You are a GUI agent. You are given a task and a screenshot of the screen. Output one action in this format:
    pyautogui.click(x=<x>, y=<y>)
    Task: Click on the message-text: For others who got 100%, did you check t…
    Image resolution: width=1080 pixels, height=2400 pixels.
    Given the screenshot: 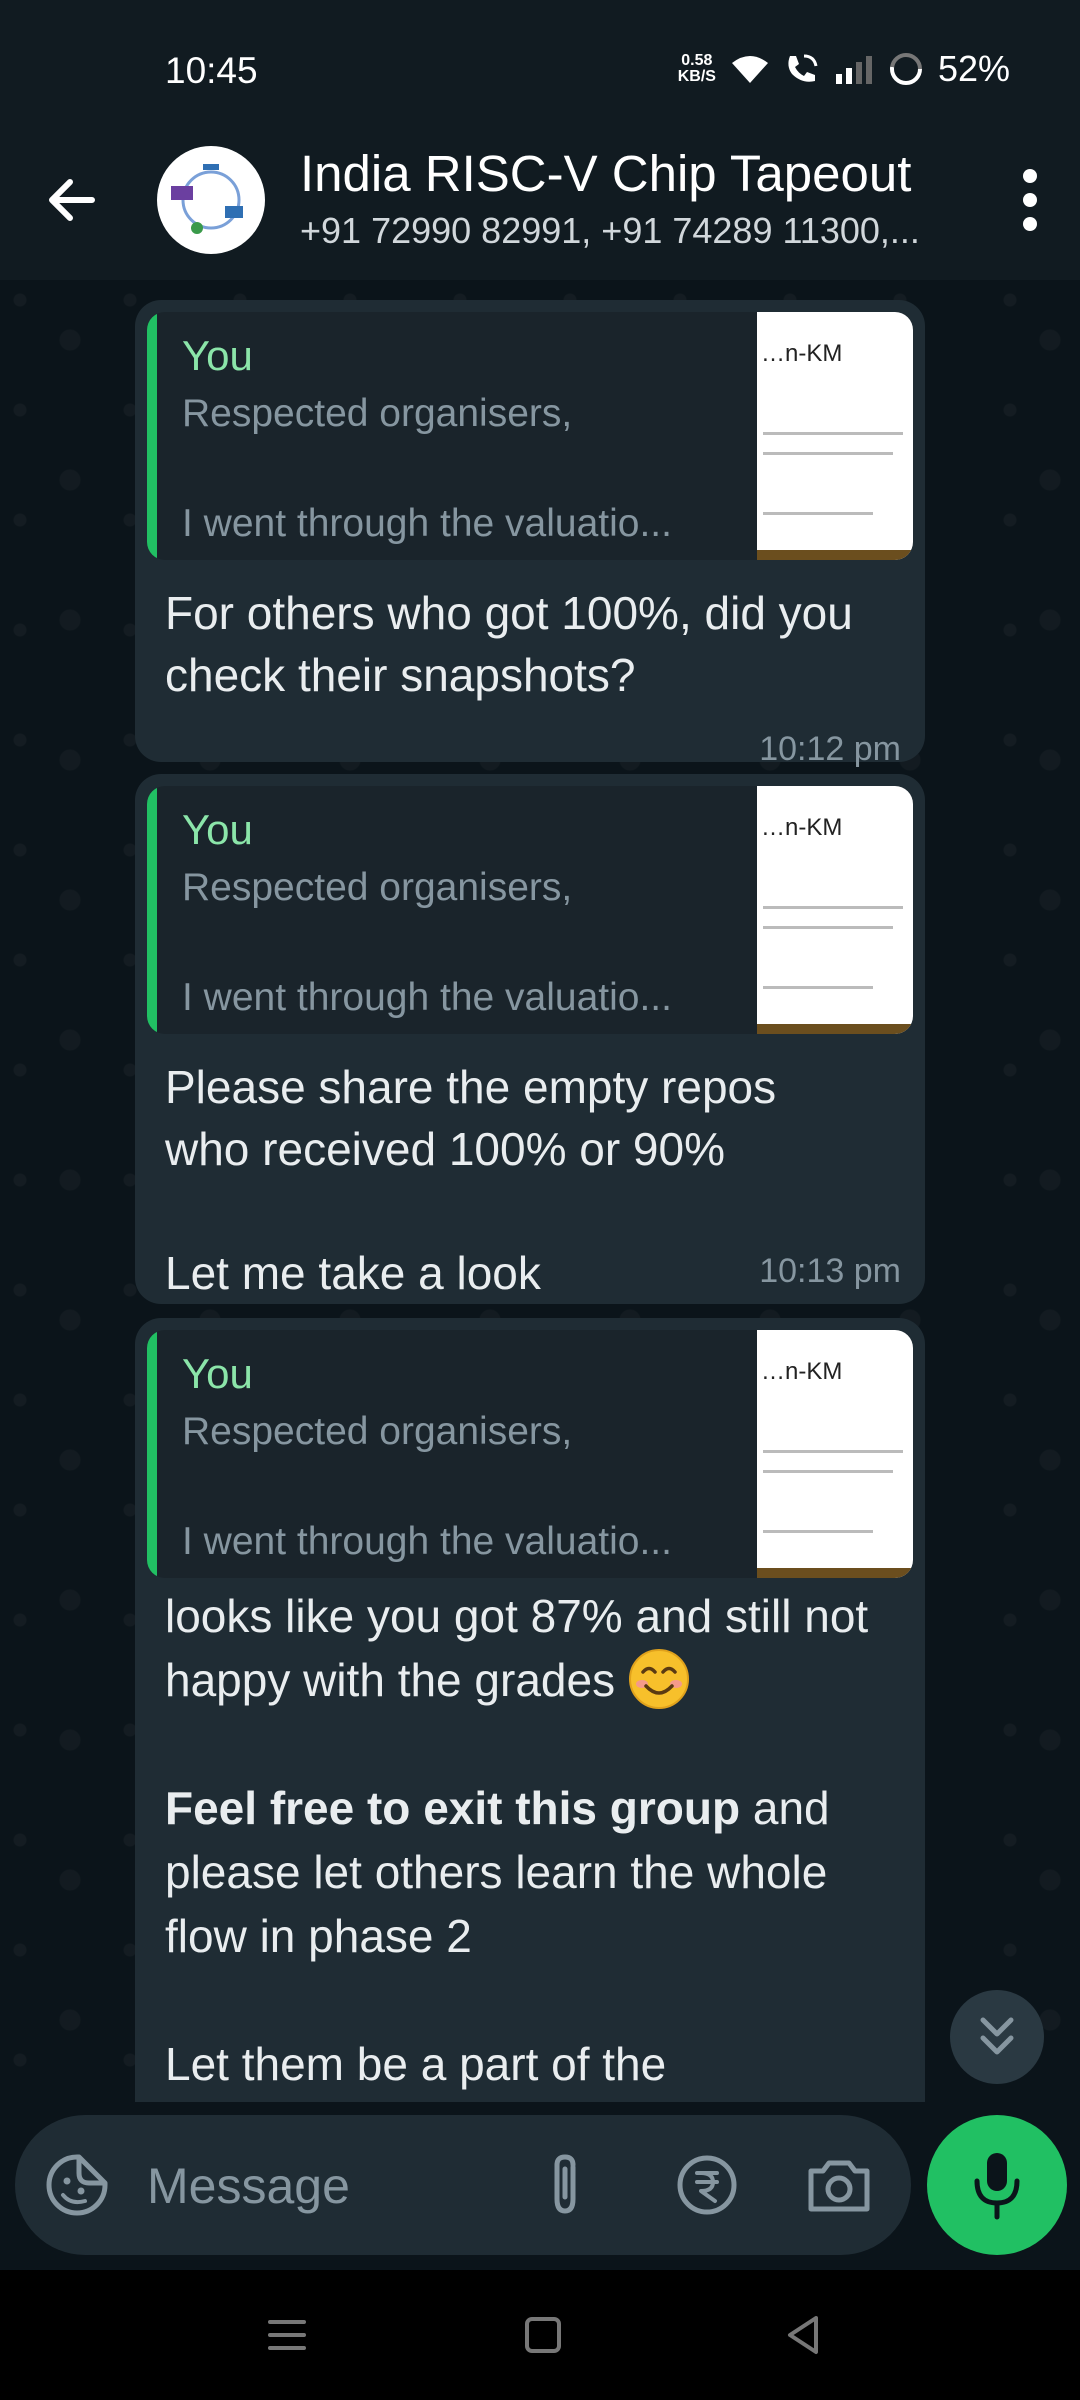 What is the action you would take?
    pyautogui.click(x=515, y=644)
    